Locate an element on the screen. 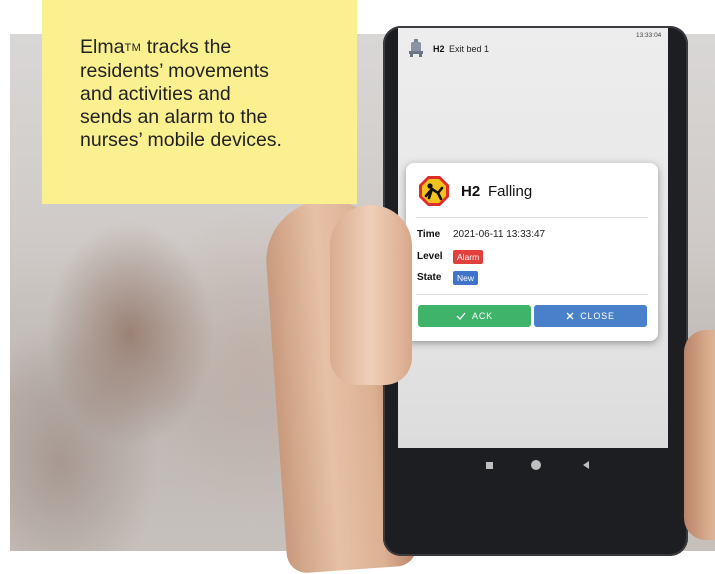 This screenshot has height=574, width=715. person-falling-icon is located at coordinates (434, 191).